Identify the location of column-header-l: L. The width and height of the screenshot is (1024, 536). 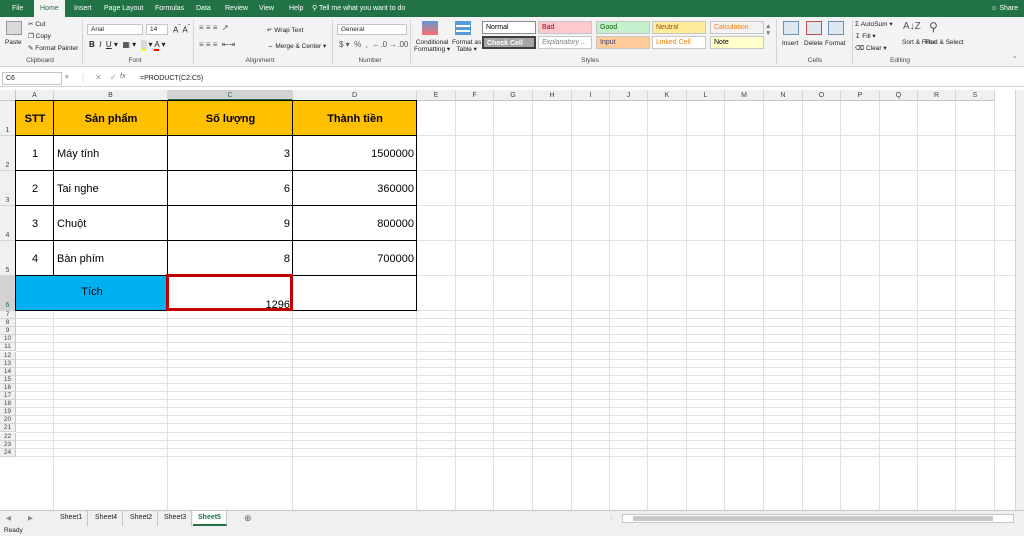
(706, 95).